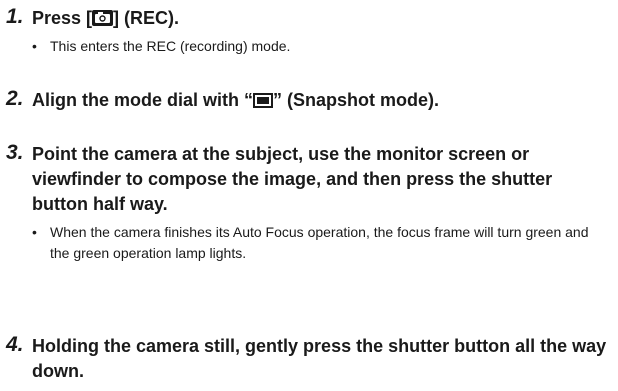  What do you see at coordinates (15, 344) in the screenshot?
I see `step-4-number: 4.` at bounding box center [15, 344].